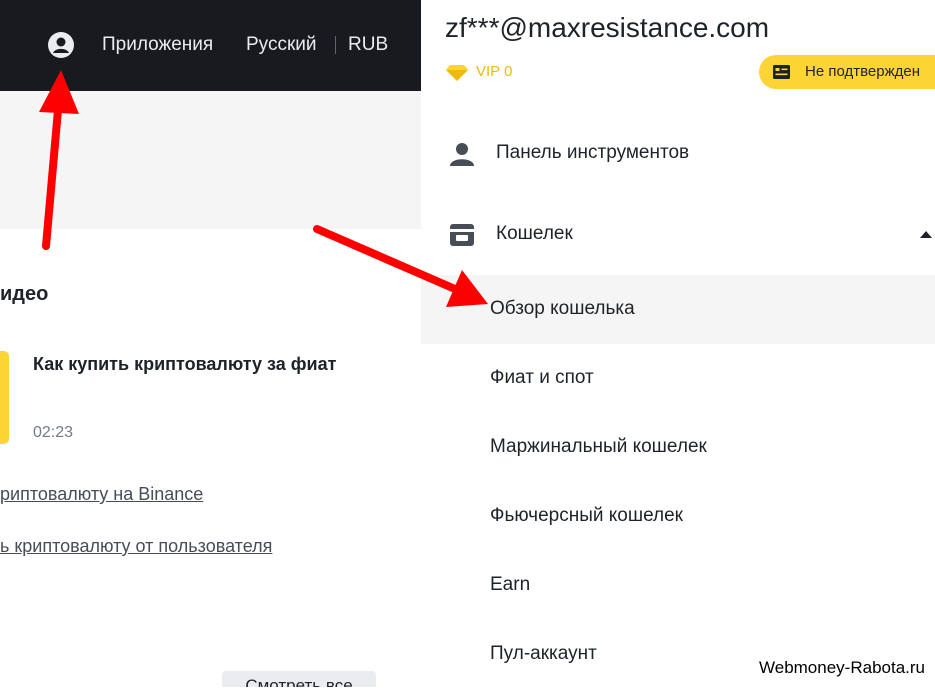 The image size is (935, 689). What do you see at coordinates (862, 71) in the screenshot?
I see `verification-status-label: Не подтвержден` at bounding box center [862, 71].